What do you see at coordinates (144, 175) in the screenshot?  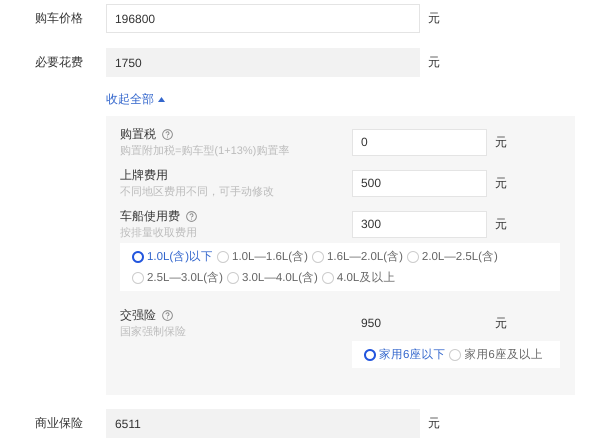 I see `fee-label: 上牌费用` at bounding box center [144, 175].